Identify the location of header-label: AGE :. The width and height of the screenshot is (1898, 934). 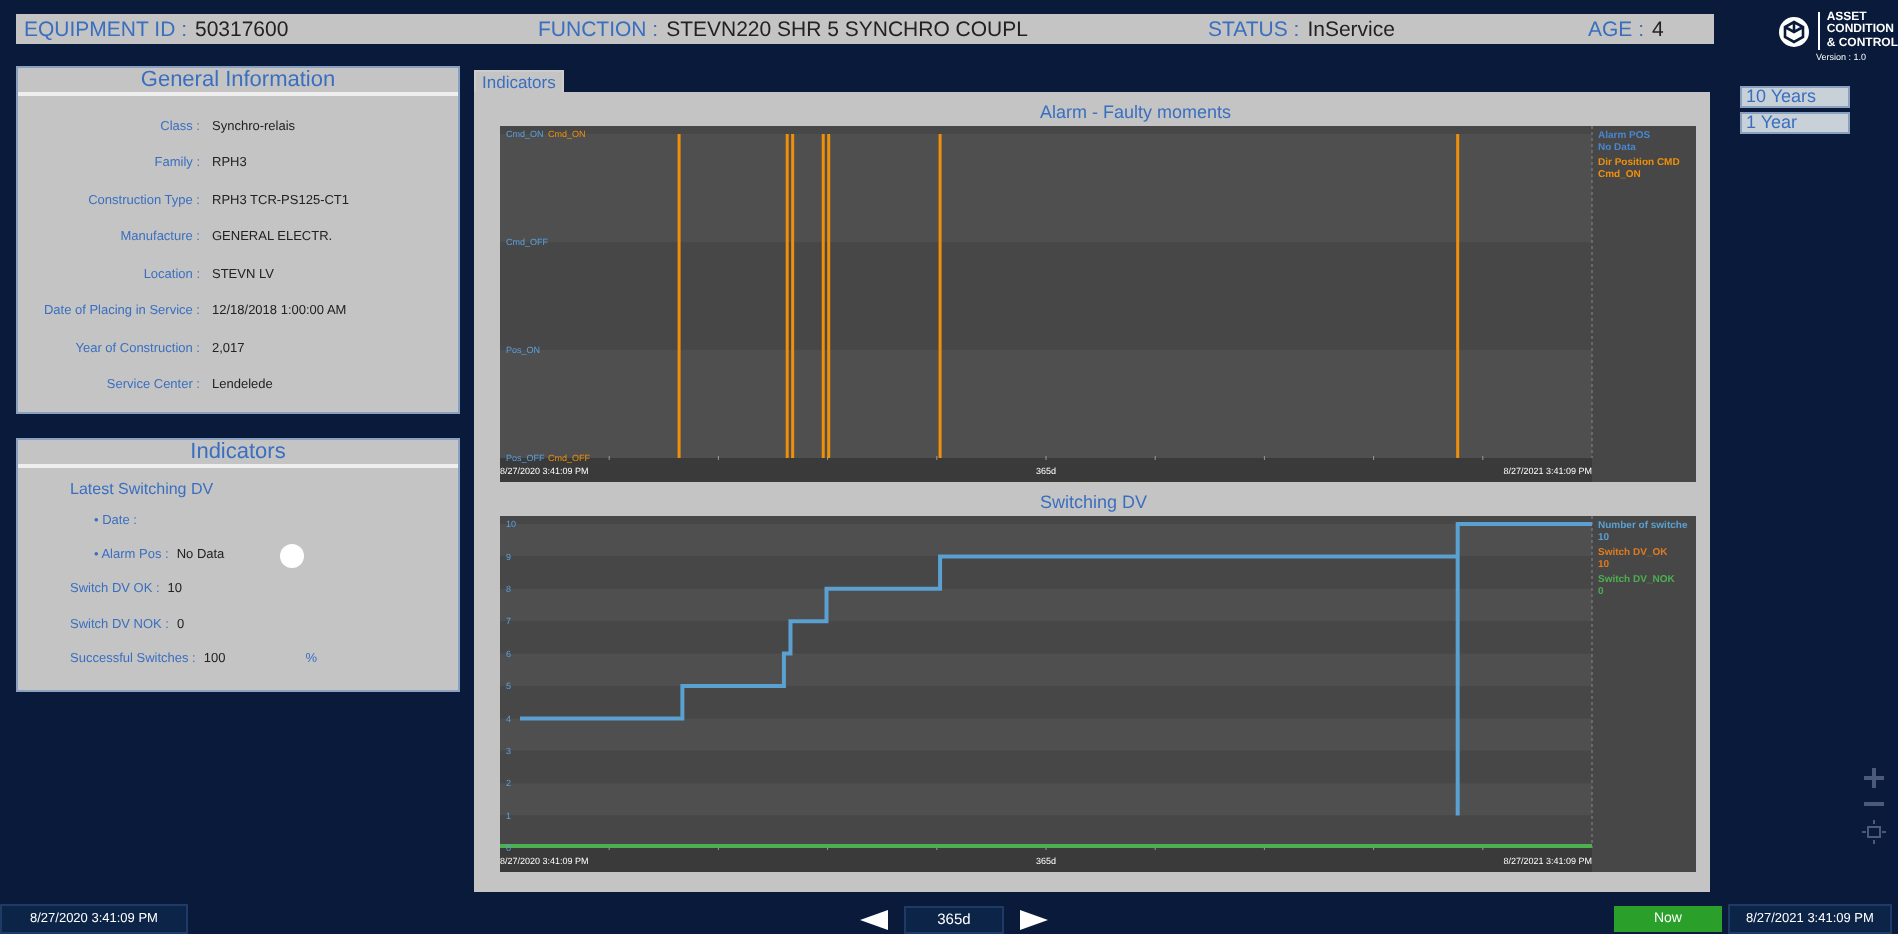
(1616, 29).